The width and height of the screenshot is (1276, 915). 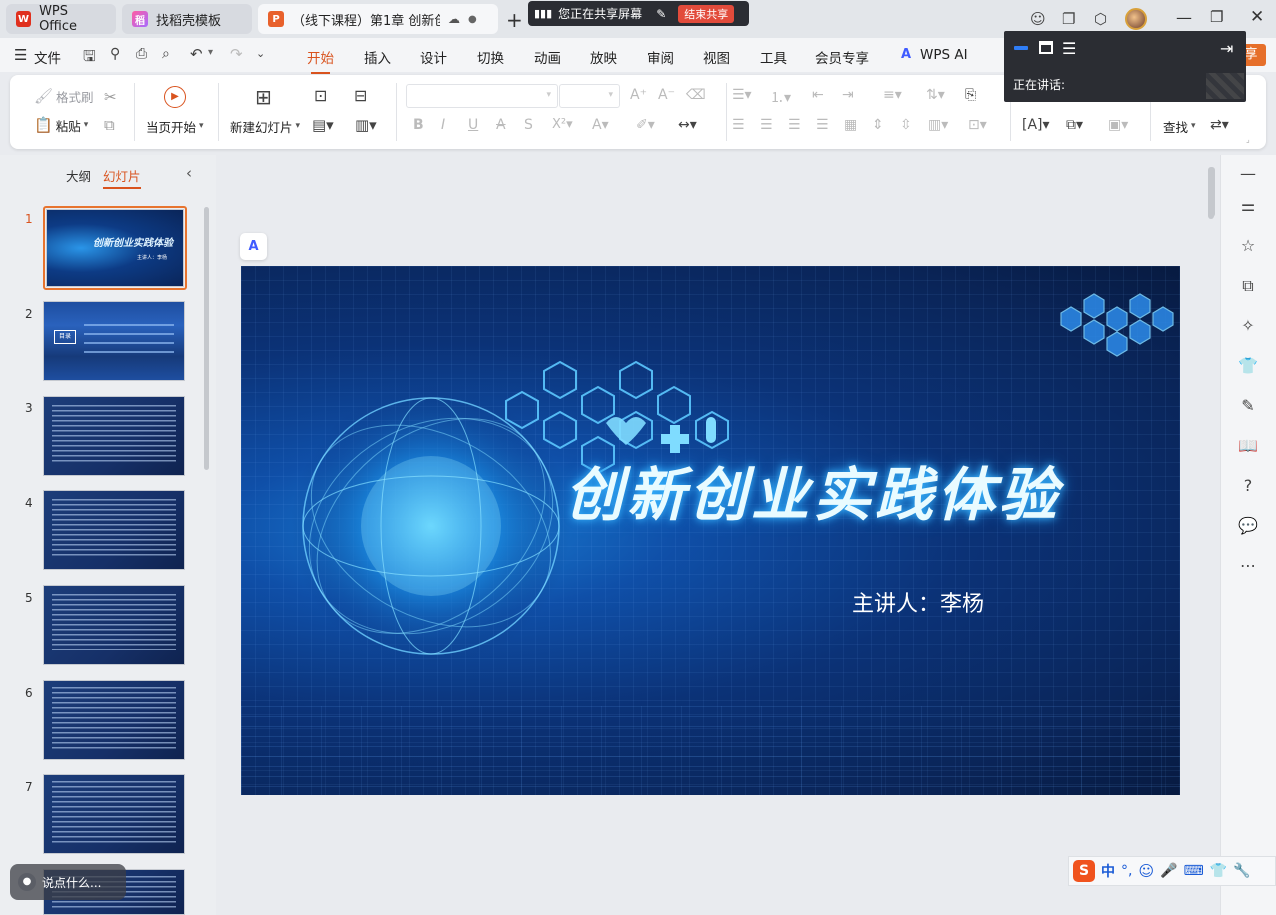 I want to click on new-tab-button: +, so click(x=514, y=20).